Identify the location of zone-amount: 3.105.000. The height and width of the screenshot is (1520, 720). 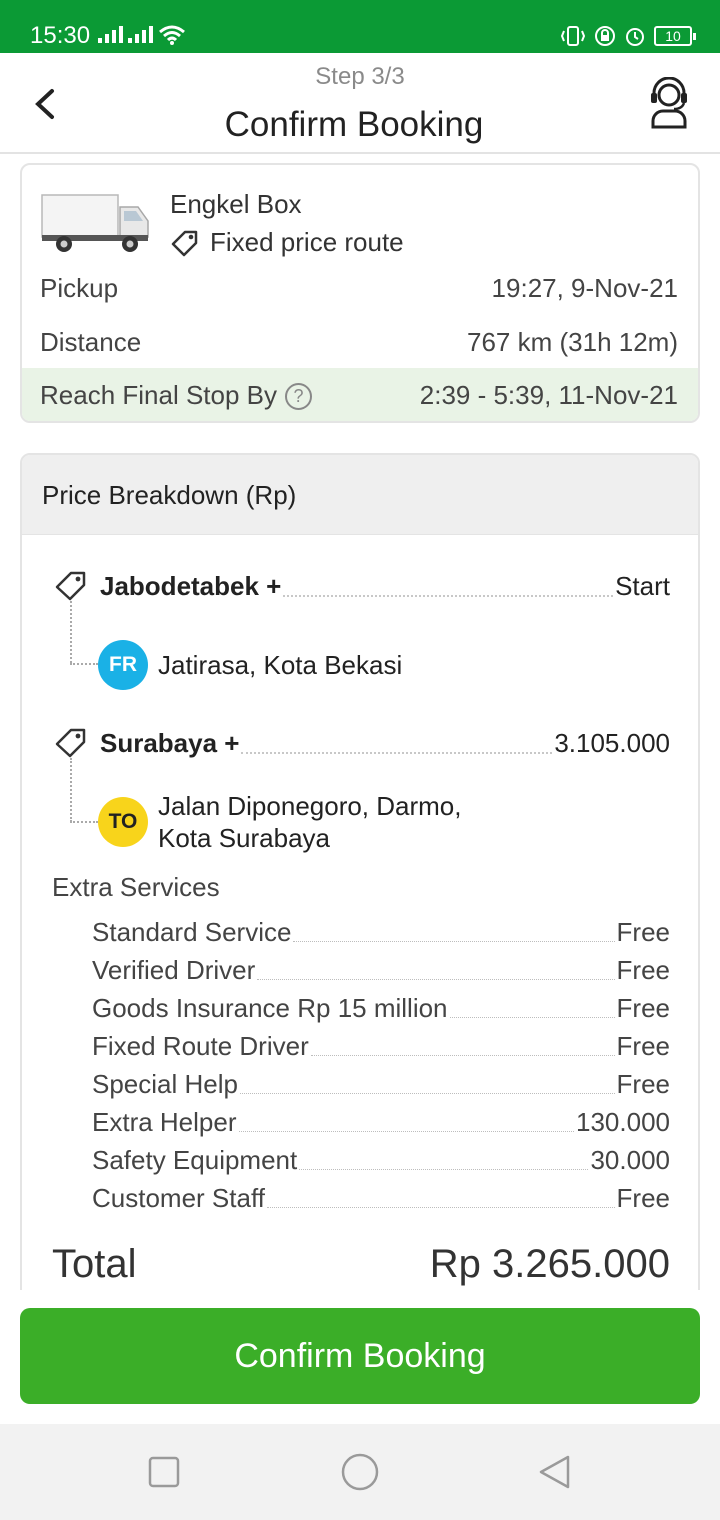
(612, 743).